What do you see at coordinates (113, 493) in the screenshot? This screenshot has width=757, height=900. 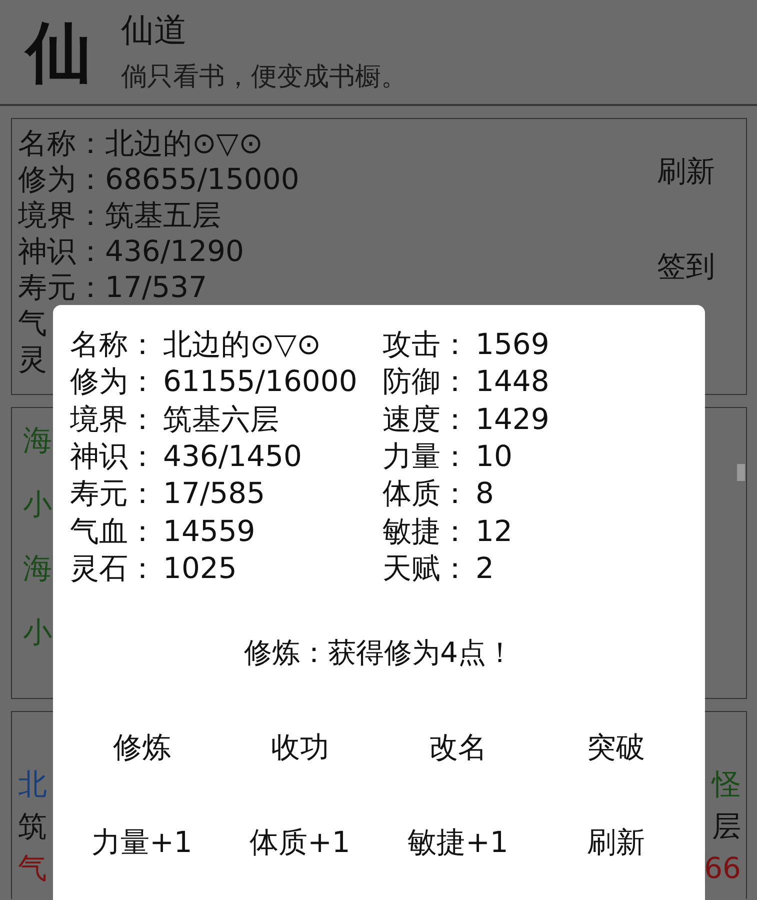 I see `stat-label: 寿元：` at bounding box center [113, 493].